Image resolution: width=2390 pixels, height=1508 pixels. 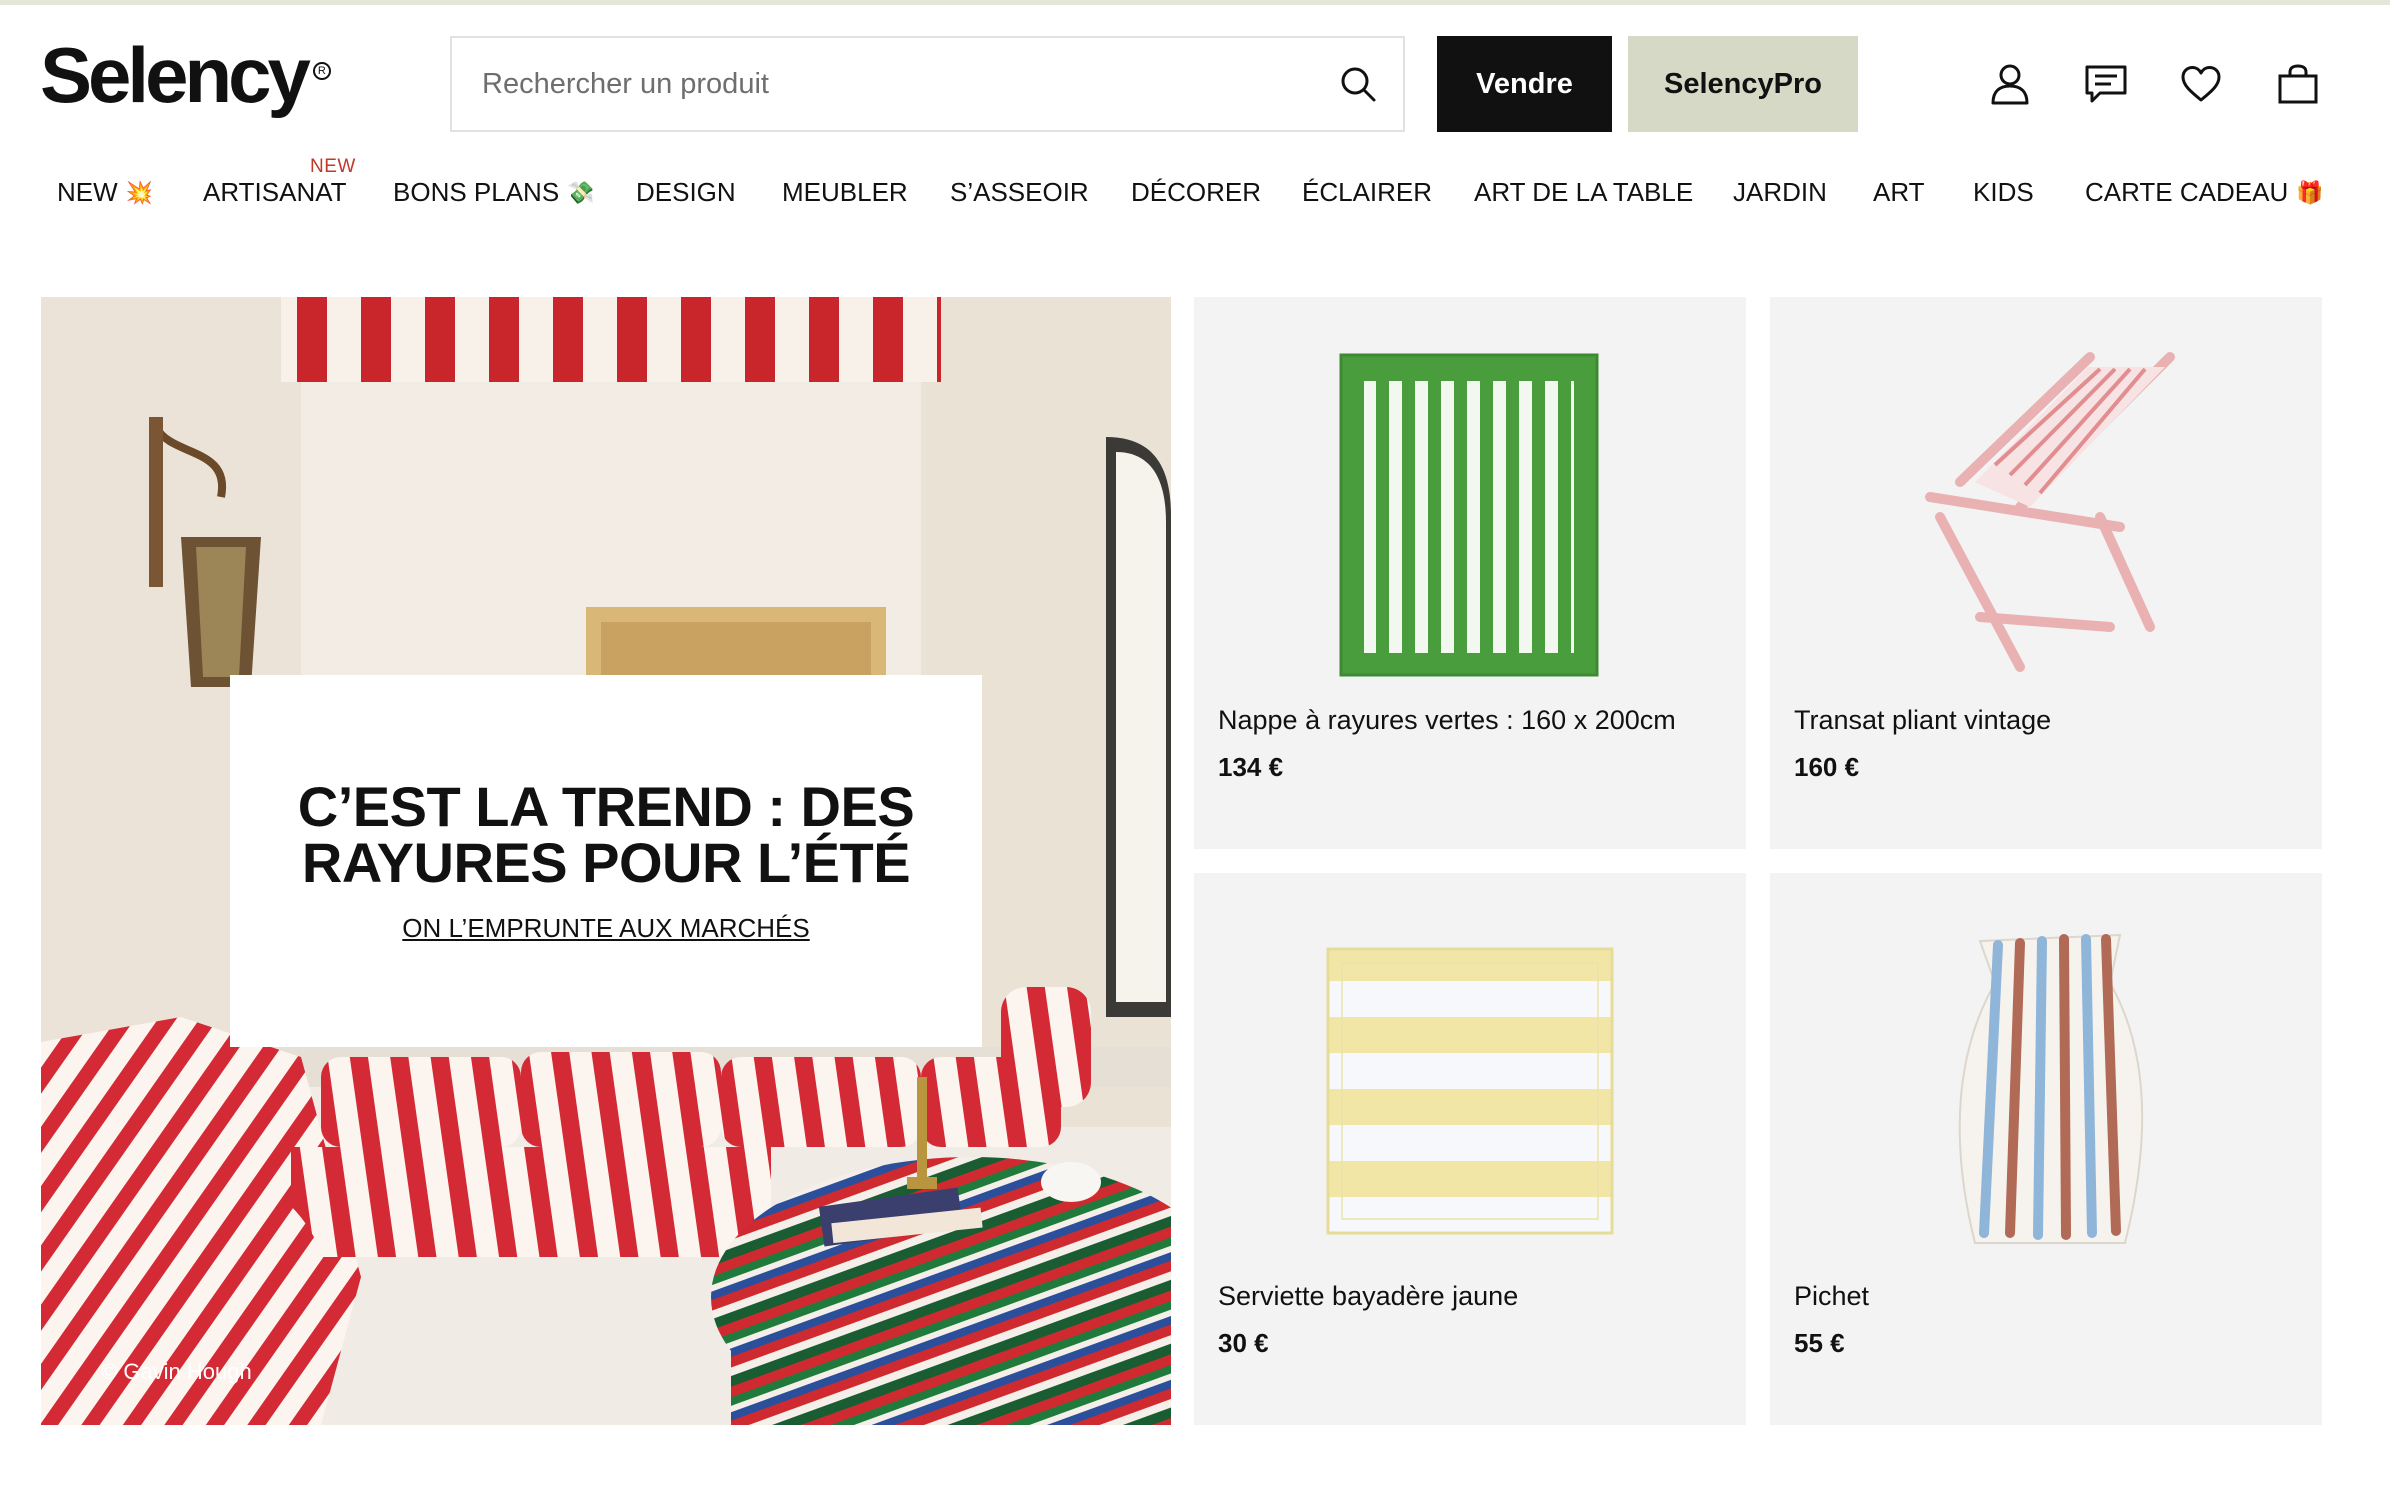 I want to click on product-name: Serviette bayadère jaune, so click(x=1368, y=1296).